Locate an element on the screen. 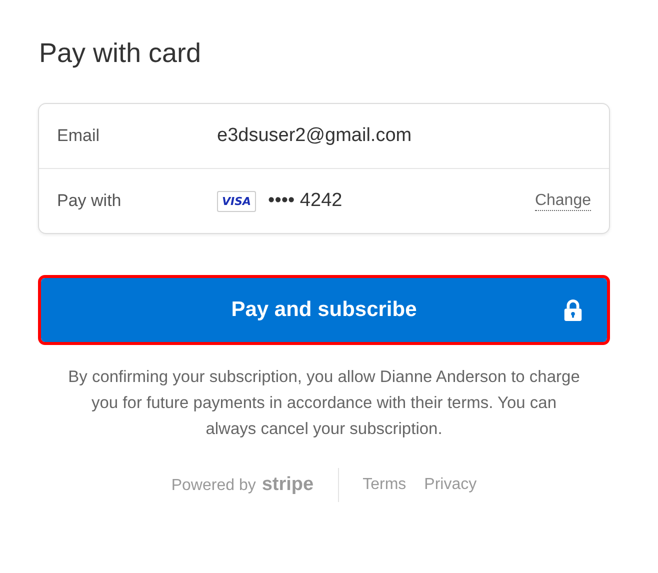 This screenshot has height=573, width=658. notice-text: By confirming your subscription, you allow Dianne Anderson to charge you for future payments in accordance with their terms. You can always cancel your subscription. is located at coordinates (324, 403).